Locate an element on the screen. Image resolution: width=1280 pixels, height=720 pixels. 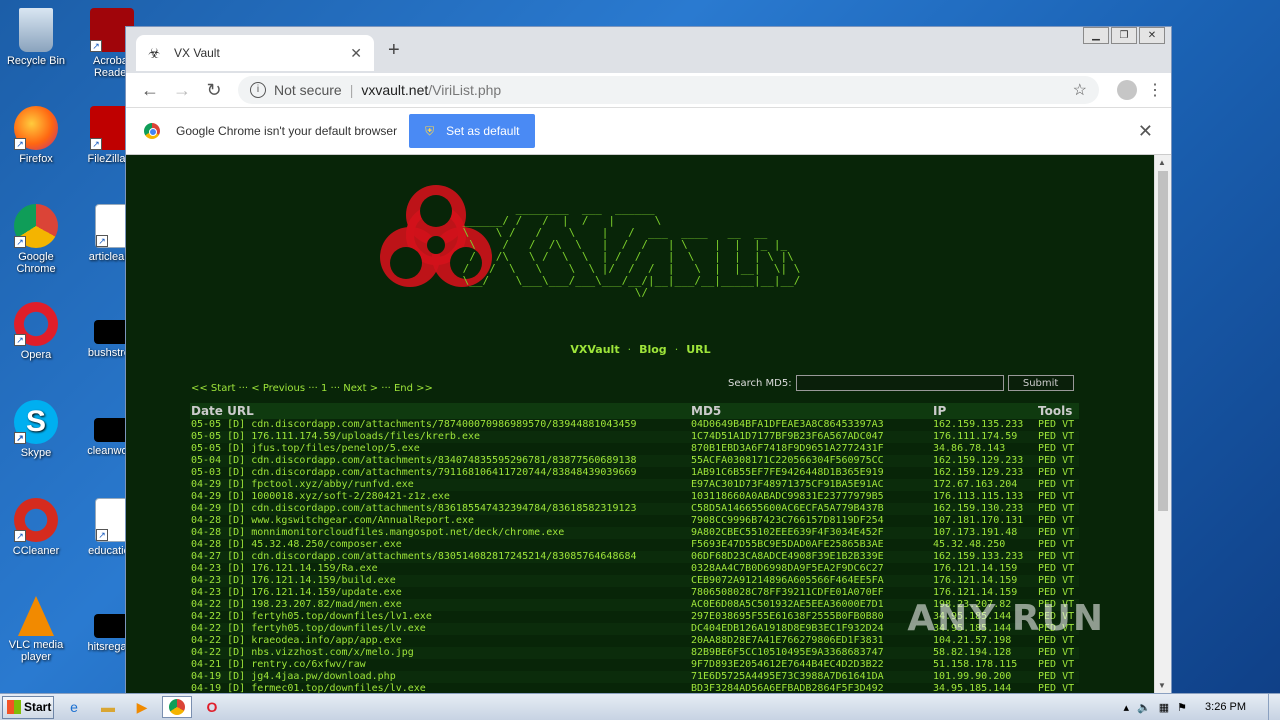
scroll-down-icon: ▼ is located at coordinates (1162, 685).